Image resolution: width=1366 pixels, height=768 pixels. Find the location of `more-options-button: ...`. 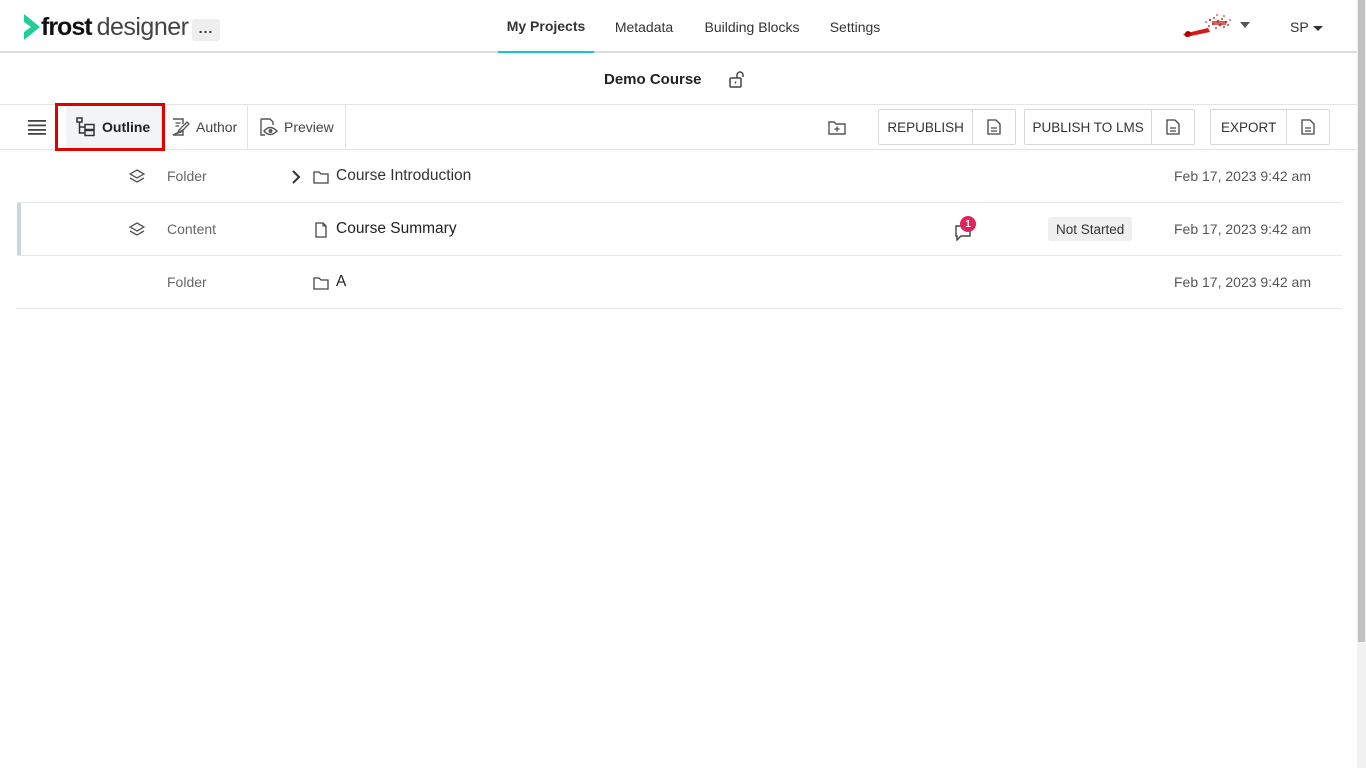

more-options-button: ... is located at coordinates (206, 30).